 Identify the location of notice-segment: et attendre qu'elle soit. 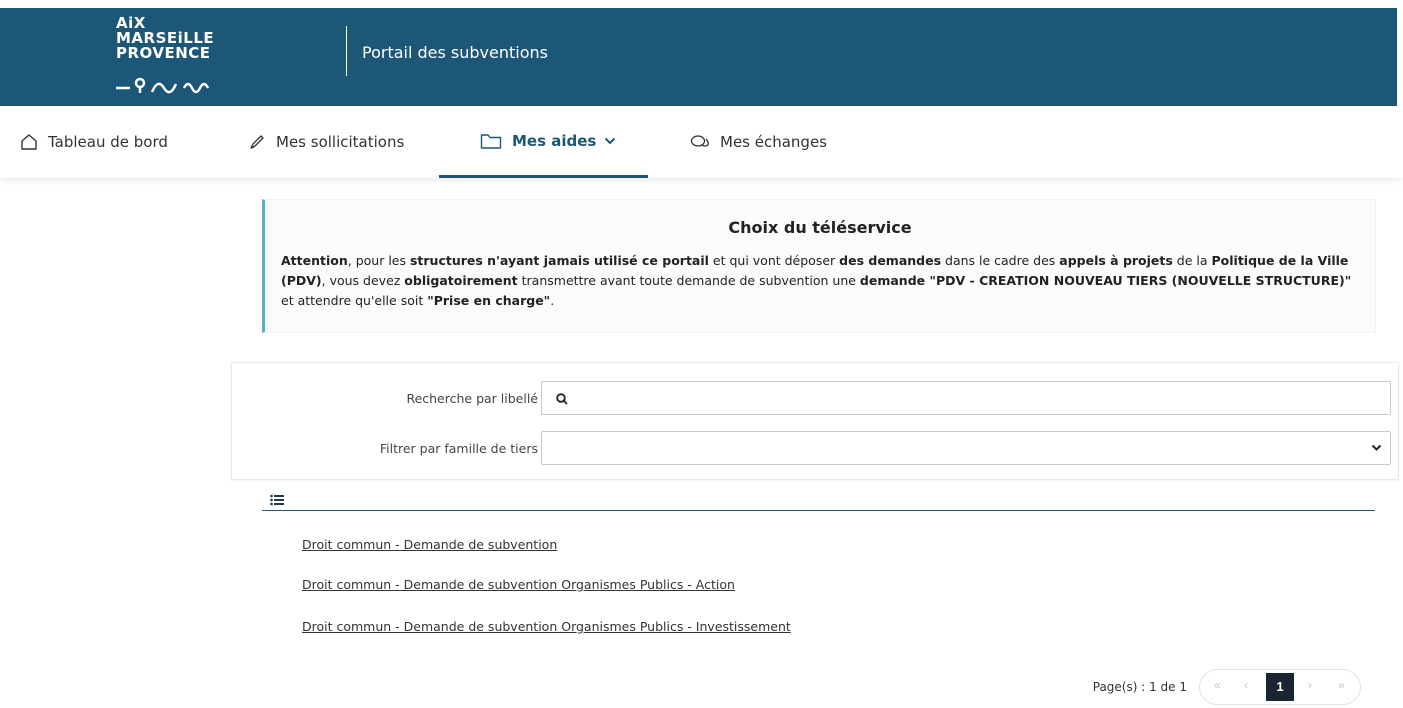
(354, 300).